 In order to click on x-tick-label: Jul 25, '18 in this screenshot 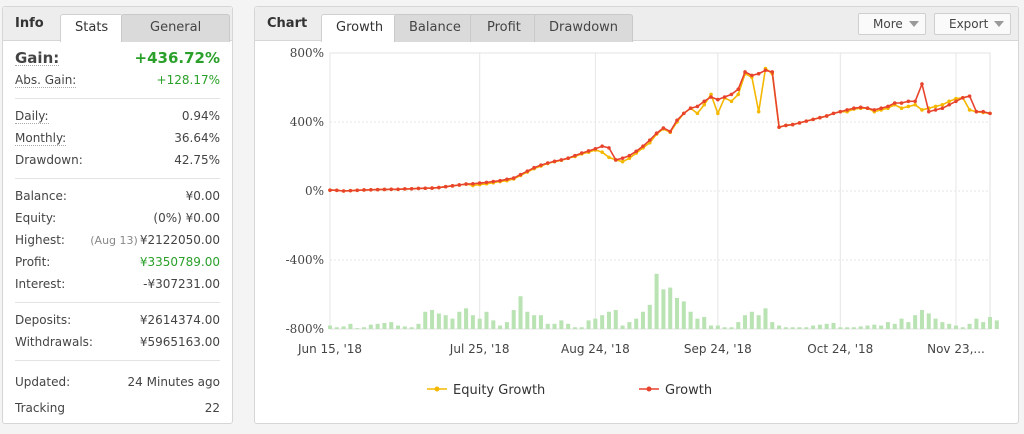, I will do `click(479, 349)`.